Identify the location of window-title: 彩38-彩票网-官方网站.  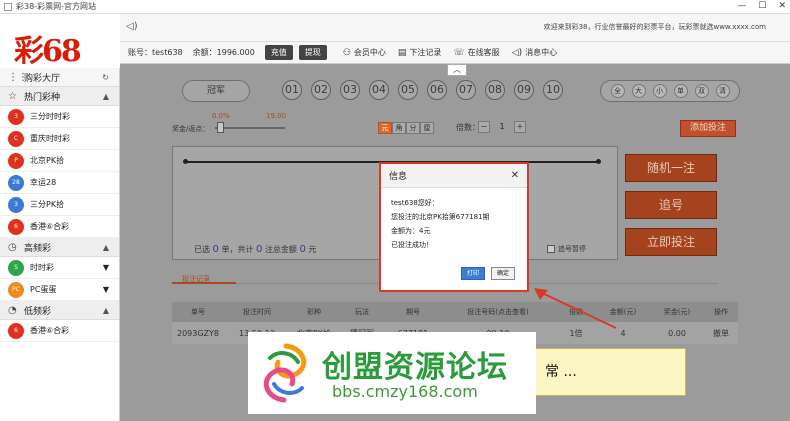
(56, 6).